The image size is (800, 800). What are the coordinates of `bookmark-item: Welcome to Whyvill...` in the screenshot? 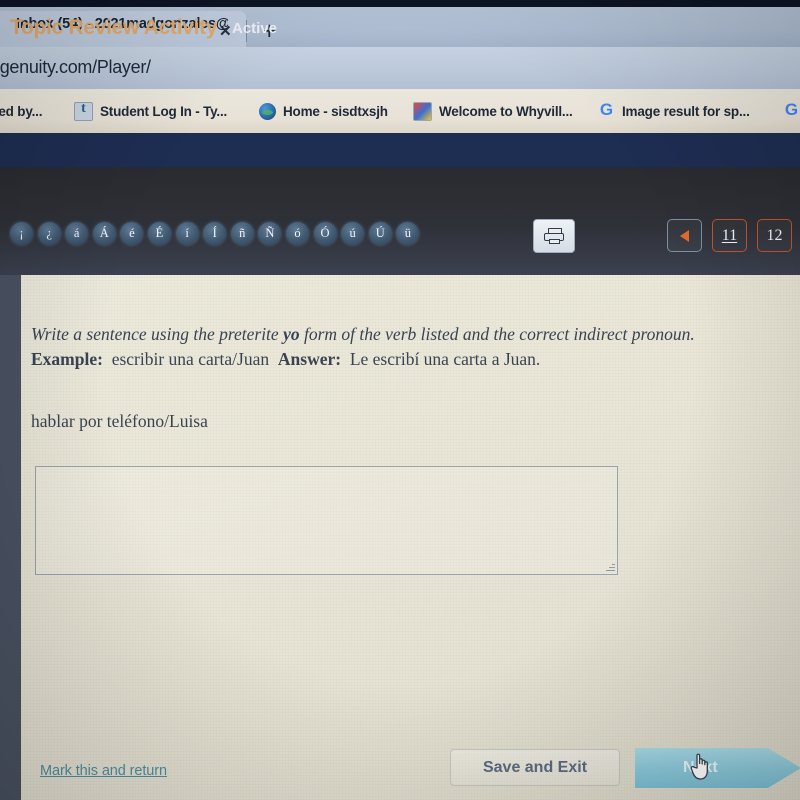 It's located at (493, 111).